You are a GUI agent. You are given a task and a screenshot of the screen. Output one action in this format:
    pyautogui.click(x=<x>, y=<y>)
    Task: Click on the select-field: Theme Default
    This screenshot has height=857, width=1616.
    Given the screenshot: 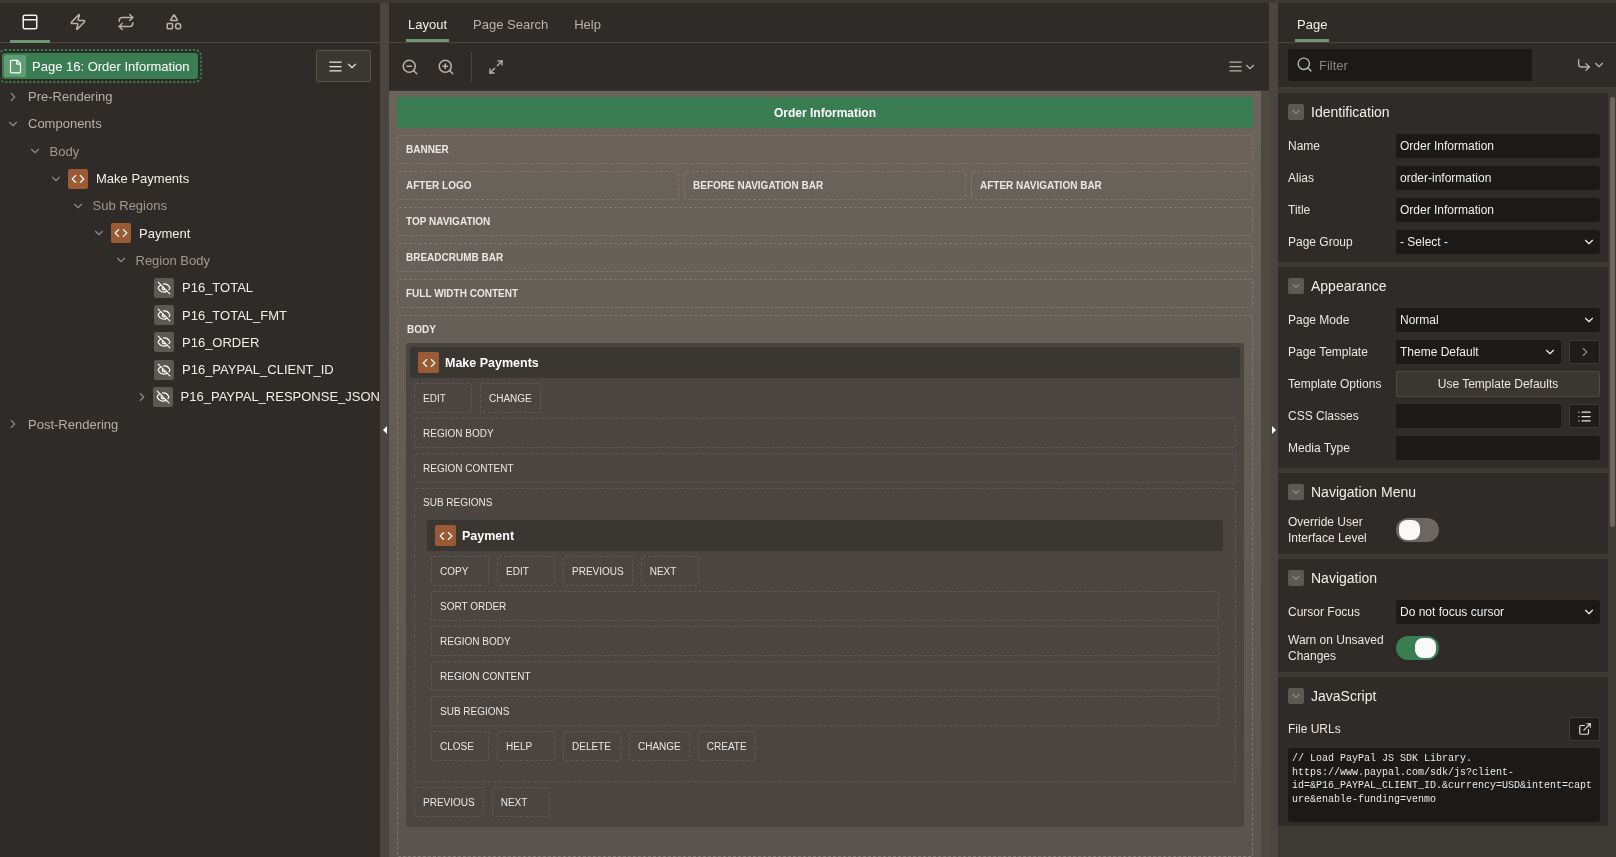 What is the action you would take?
    pyautogui.click(x=1478, y=352)
    